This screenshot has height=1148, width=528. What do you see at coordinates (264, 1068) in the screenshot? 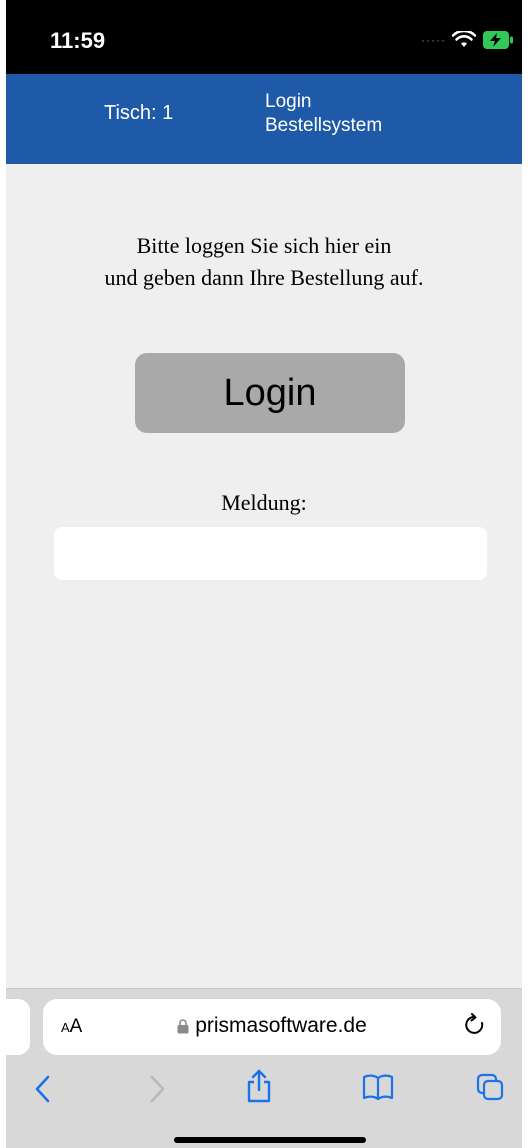
I see `browser-bottom-bar: AA prismasoftware.de` at bounding box center [264, 1068].